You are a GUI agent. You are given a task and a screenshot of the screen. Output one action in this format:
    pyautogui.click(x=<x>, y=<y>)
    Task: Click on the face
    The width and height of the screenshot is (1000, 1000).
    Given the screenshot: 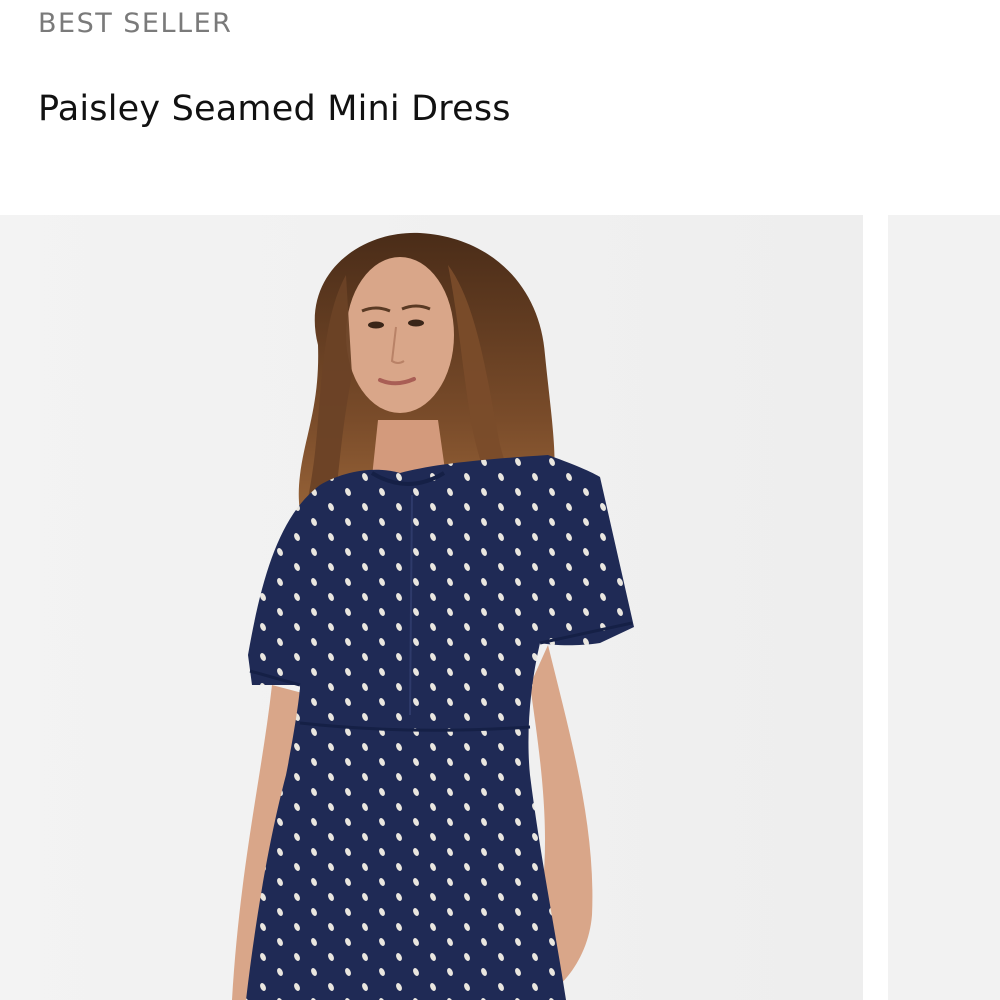 What is the action you would take?
    pyautogui.click(x=400, y=335)
    